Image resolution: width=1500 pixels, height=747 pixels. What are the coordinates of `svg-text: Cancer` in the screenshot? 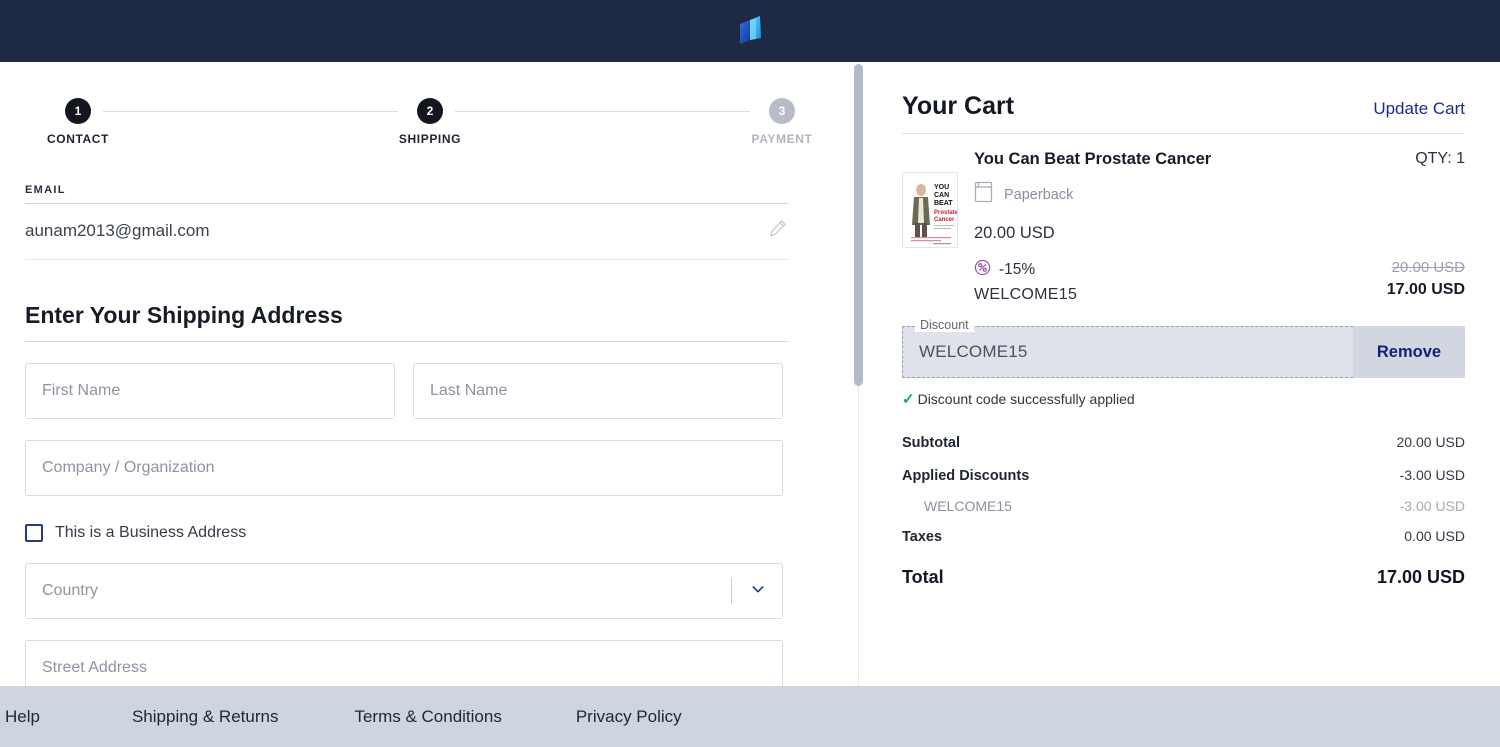 It's located at (944, 220).